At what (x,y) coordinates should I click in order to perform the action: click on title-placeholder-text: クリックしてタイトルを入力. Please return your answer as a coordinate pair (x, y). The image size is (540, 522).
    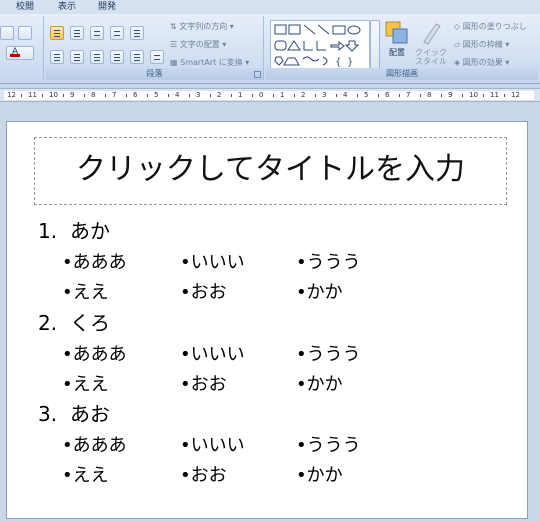
    Looking at the image, I should click on (270, 169).